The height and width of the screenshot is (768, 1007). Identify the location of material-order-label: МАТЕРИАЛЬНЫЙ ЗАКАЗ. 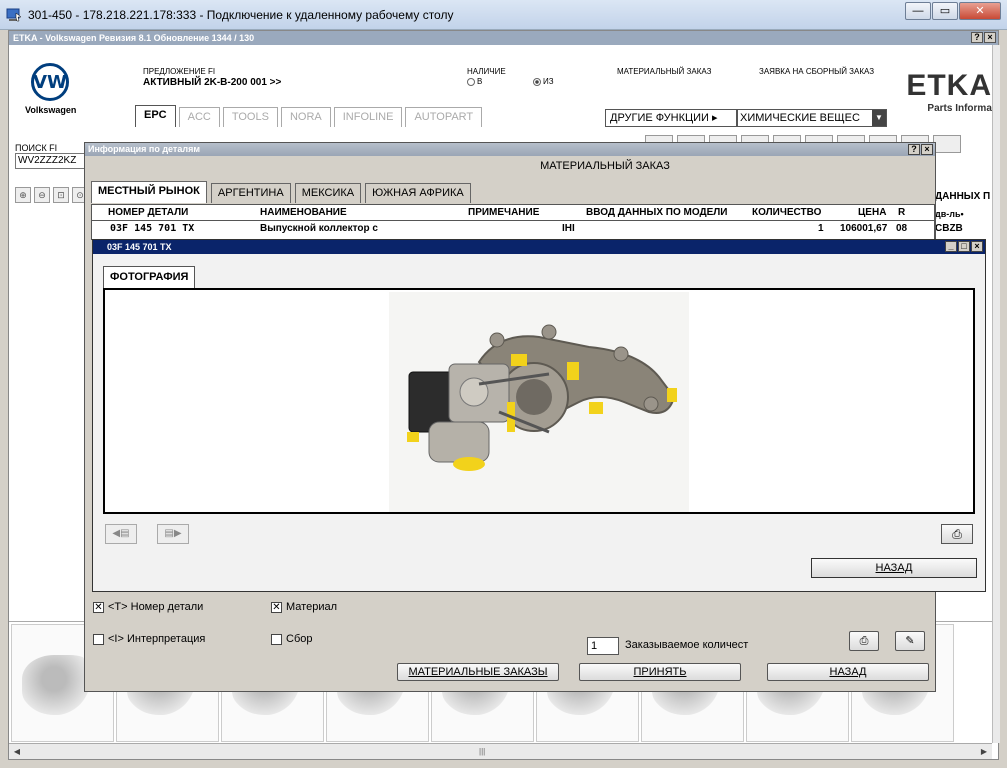
(664, 71).